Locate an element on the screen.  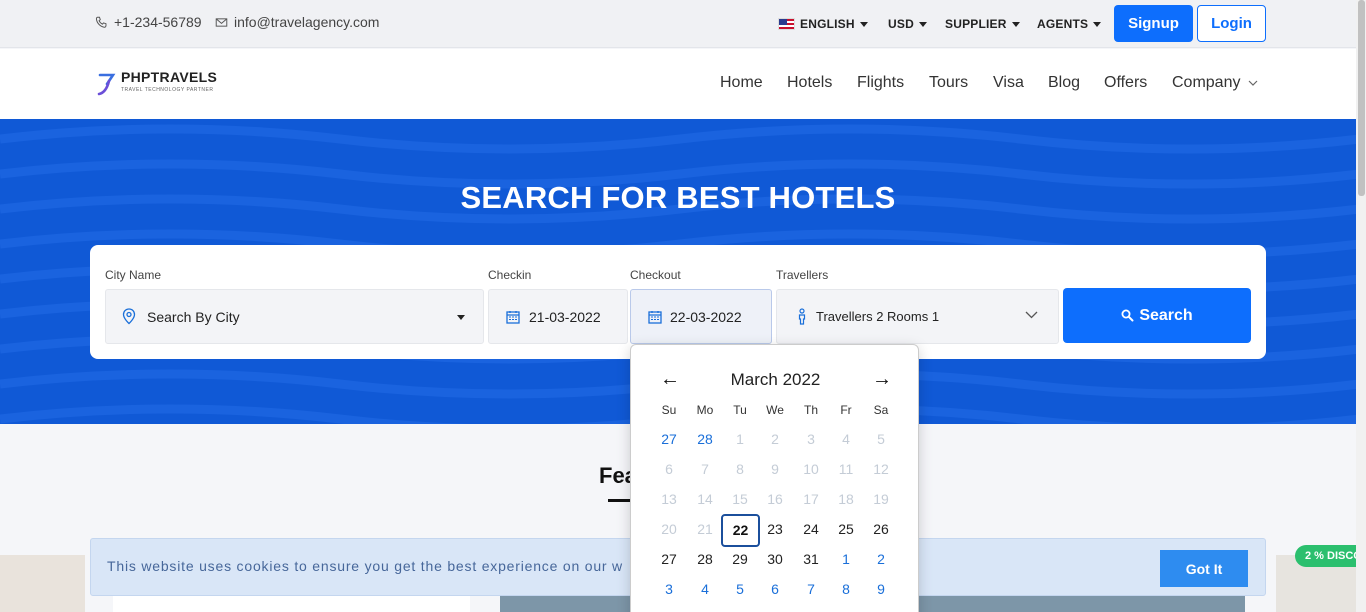
language-dropdown: ENGLISH is located at coordinates (823, 24).